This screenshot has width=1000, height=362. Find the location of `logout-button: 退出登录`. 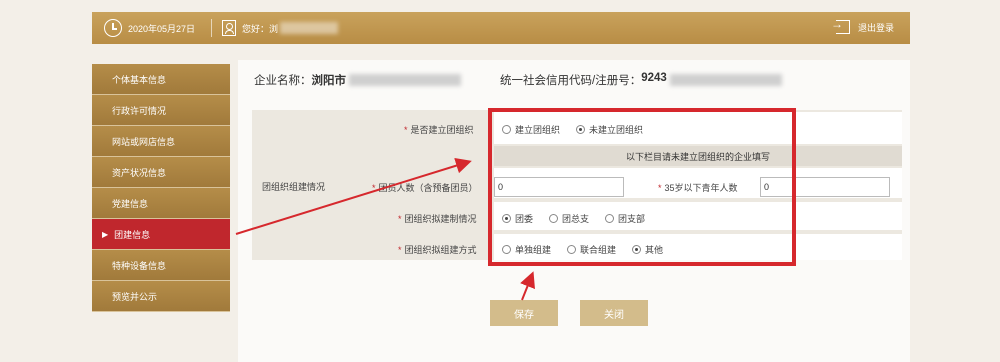

logout-button: 退出登录 is located at coordinates (862, 25).